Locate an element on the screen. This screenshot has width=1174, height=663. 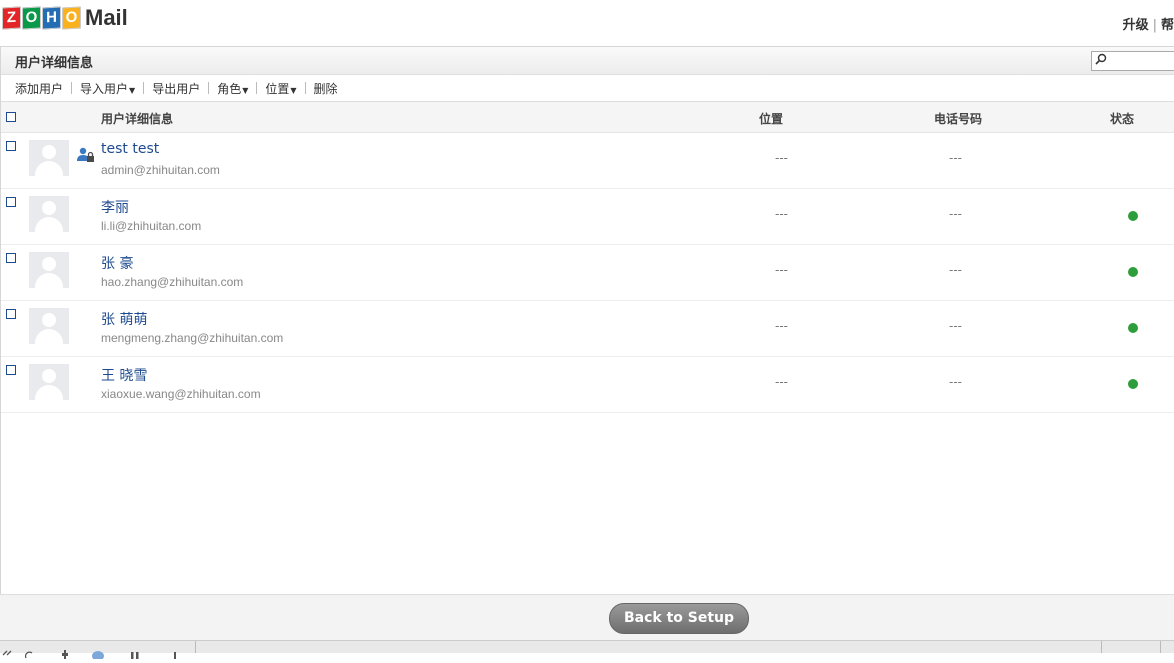
import-users-dropdown: 导入用户▼ is located at coordinates (107, 88).